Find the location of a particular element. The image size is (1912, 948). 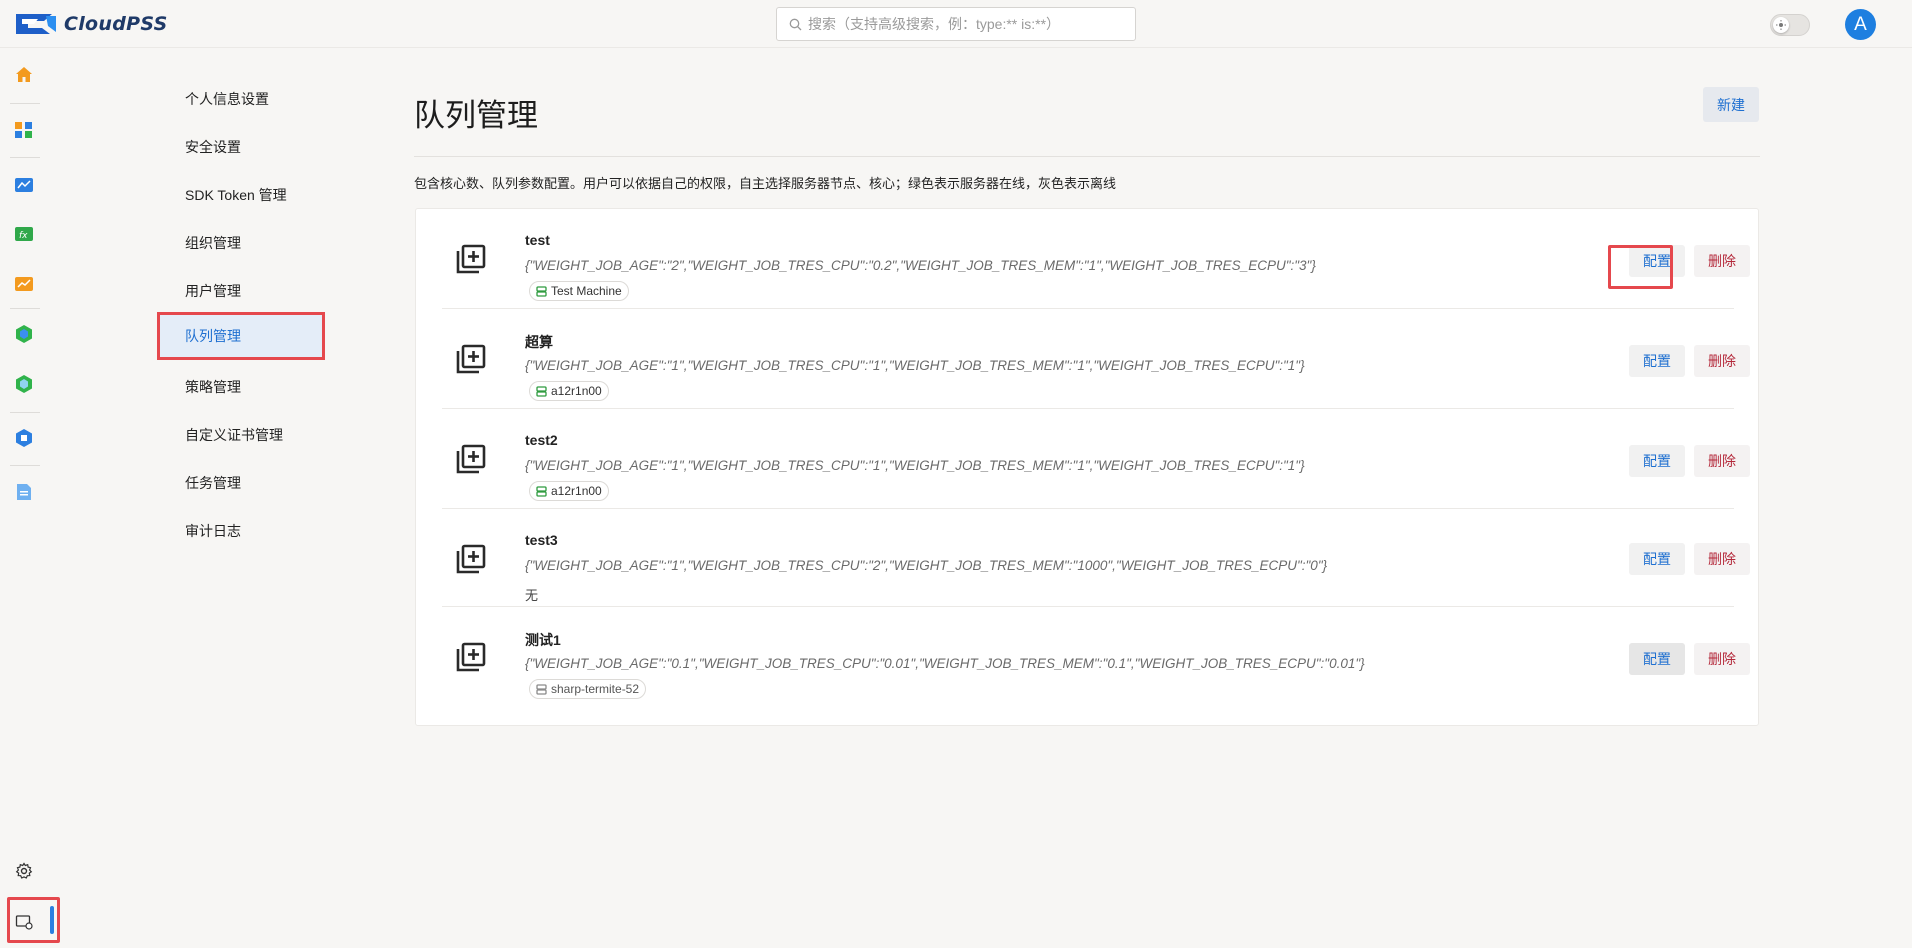

node-tag: sharp-termite-52 is located at coordinates (588, 689).